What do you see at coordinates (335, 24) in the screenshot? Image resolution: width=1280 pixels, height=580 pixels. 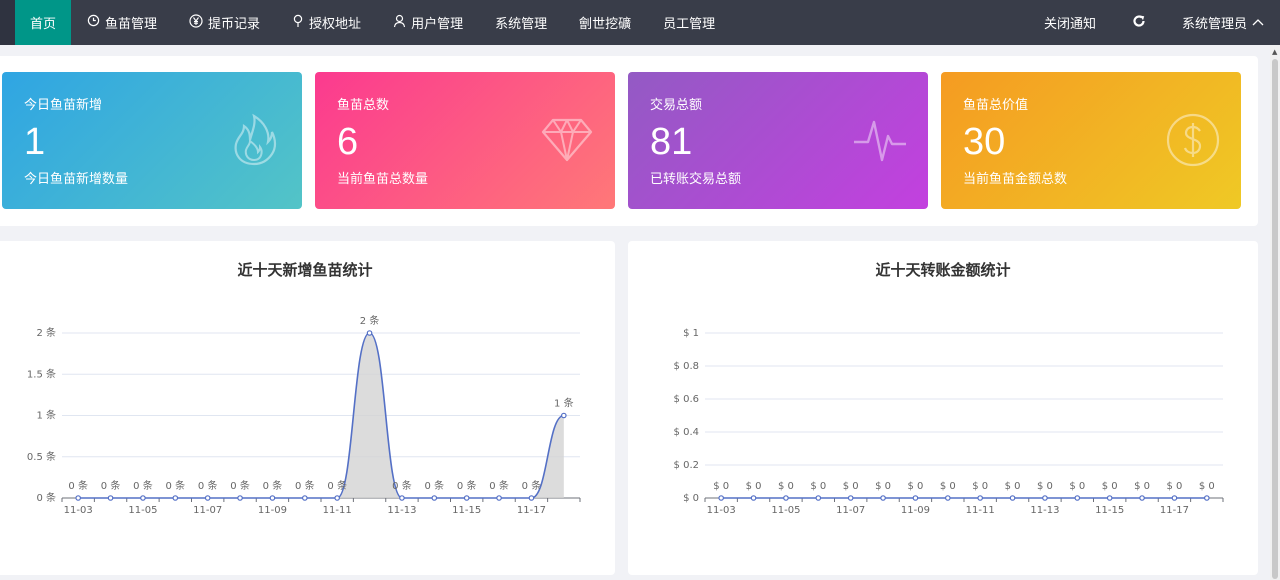 I see `nav-auth-label: 授权地址` at bounding box center [335, 24].